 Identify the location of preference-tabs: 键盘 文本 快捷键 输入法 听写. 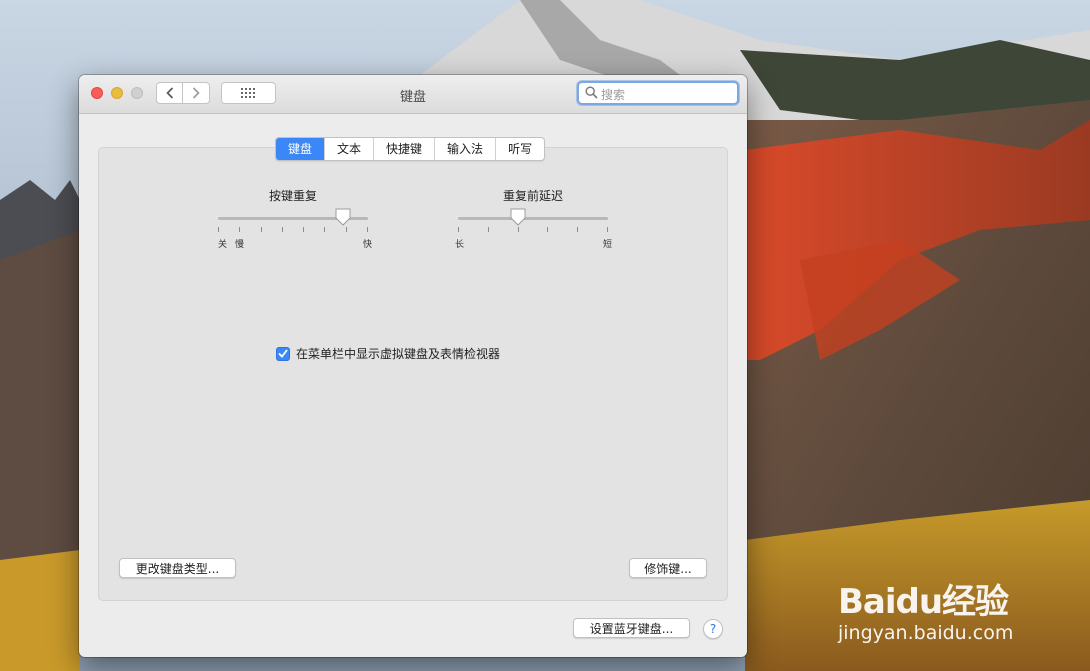
(410, 149).